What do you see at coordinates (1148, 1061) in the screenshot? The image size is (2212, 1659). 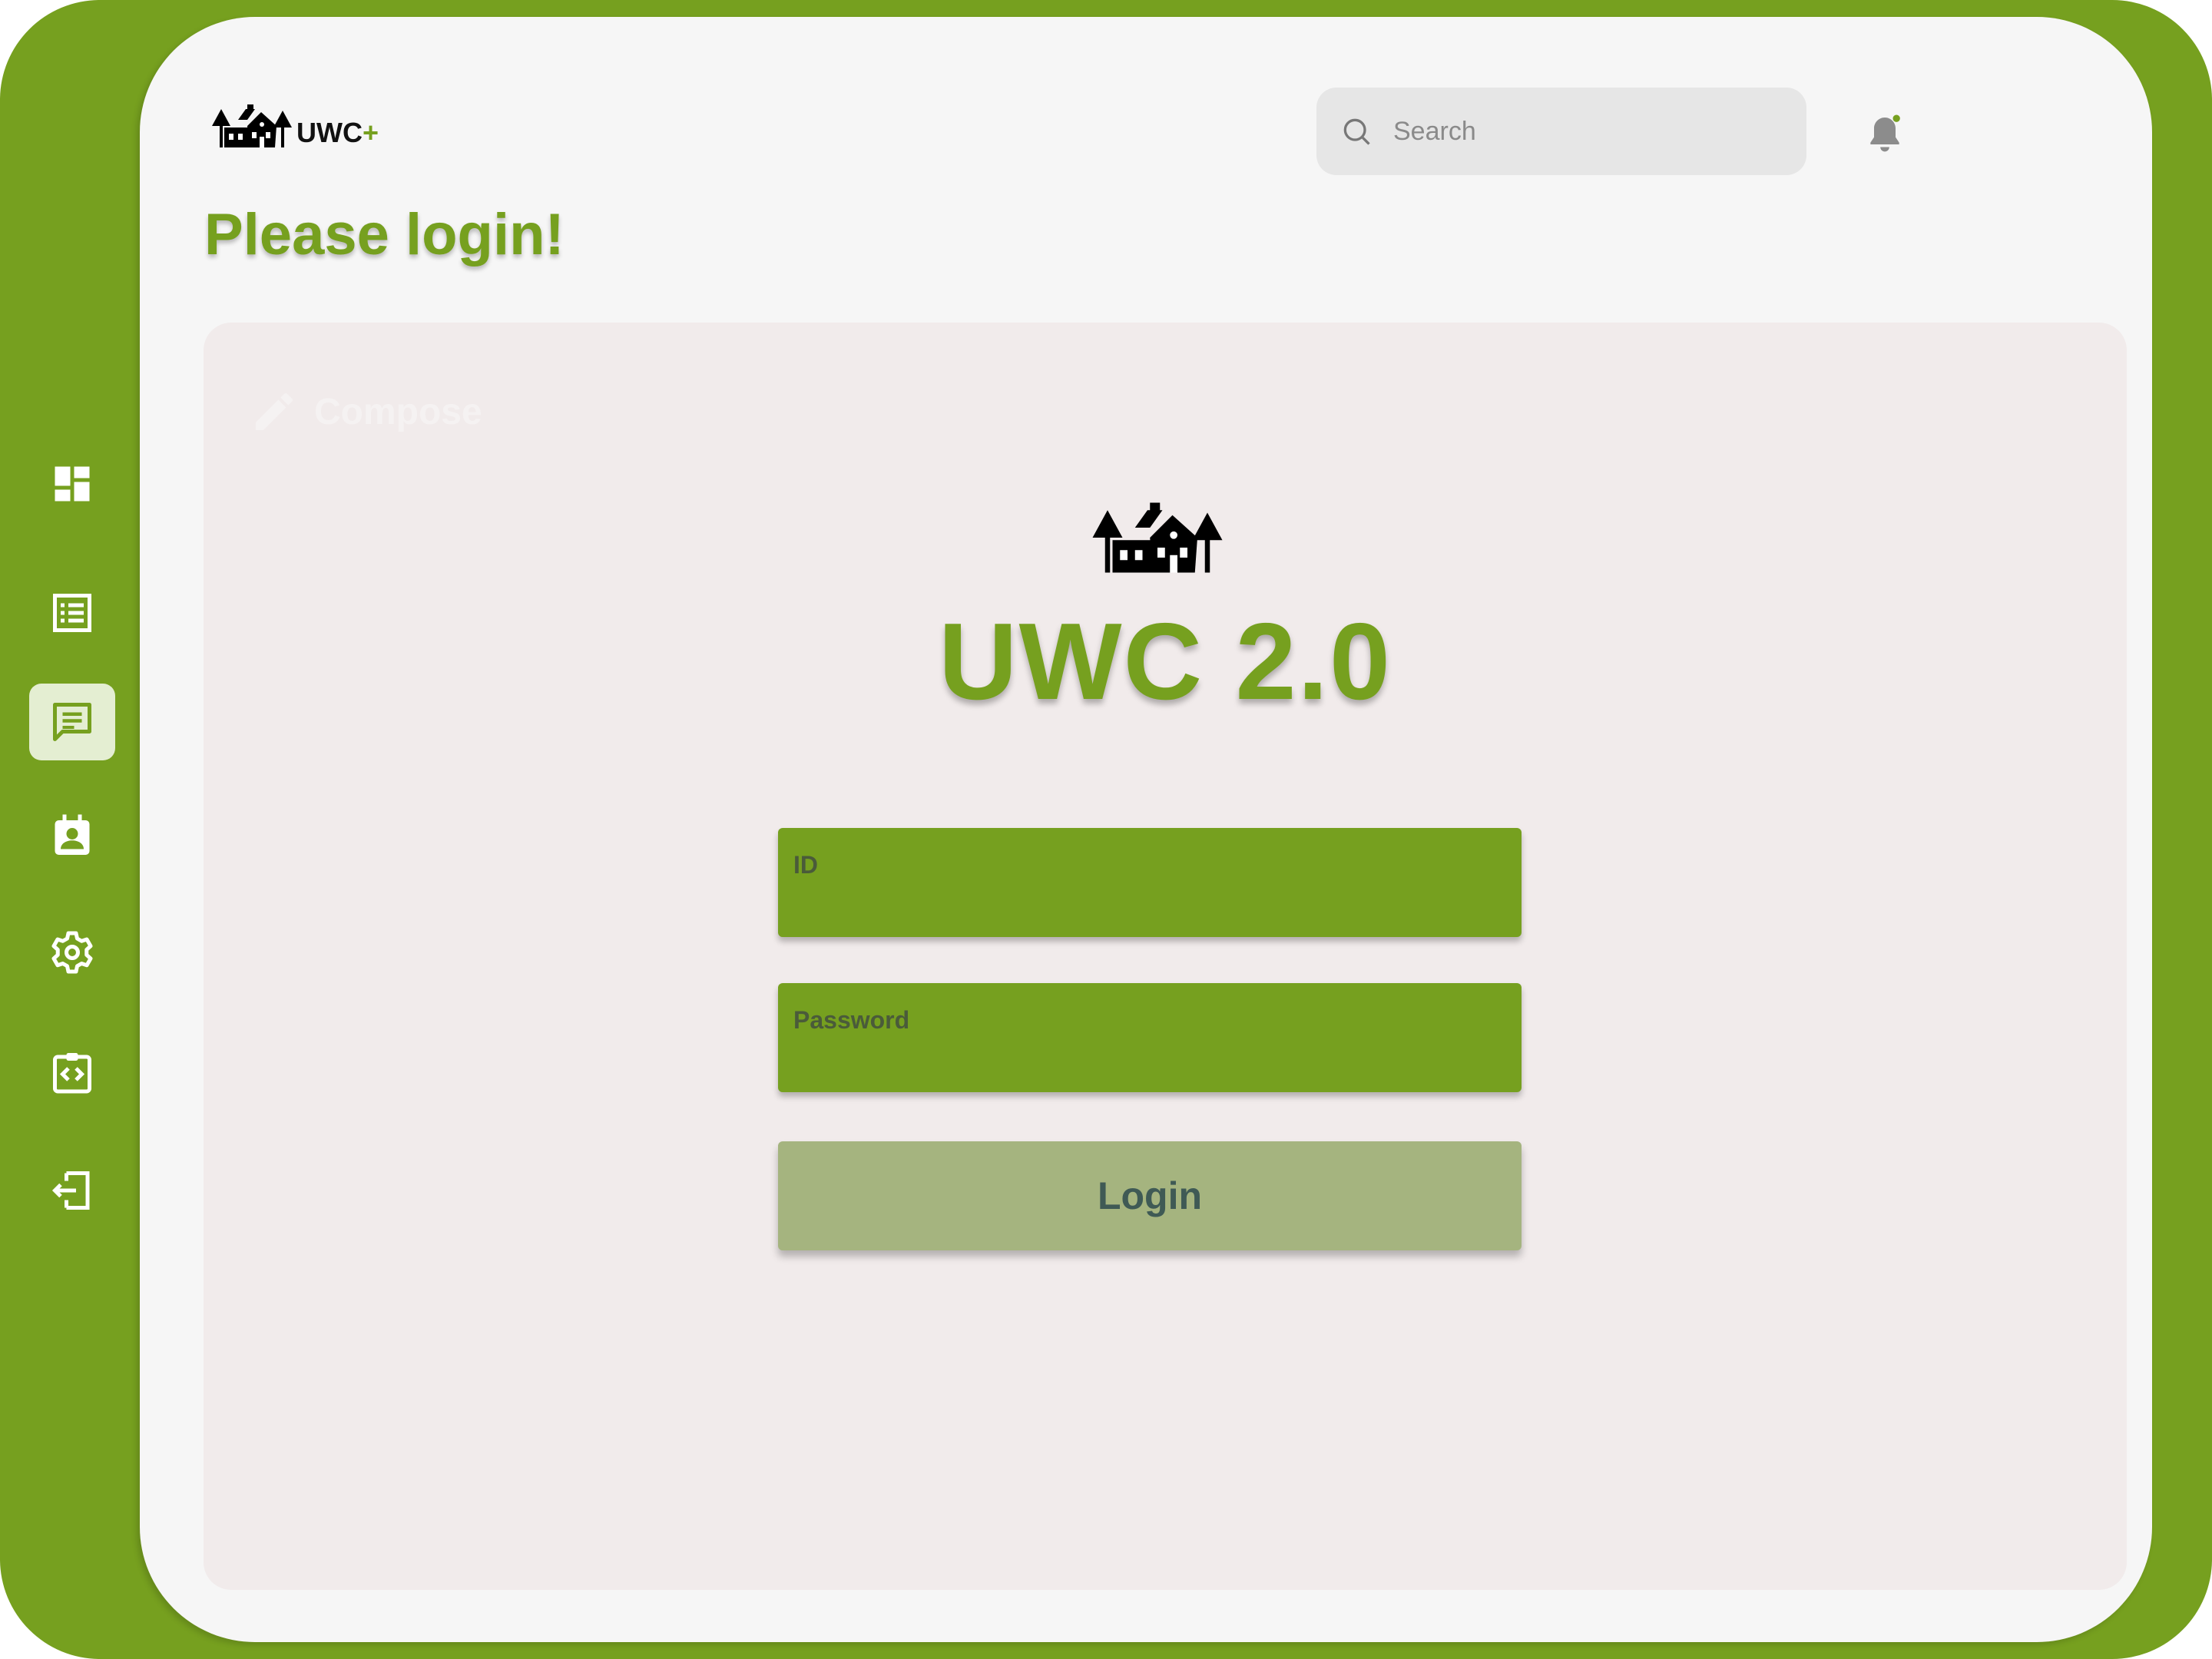 I see `password-input` at bounding box center [1148, 1061].